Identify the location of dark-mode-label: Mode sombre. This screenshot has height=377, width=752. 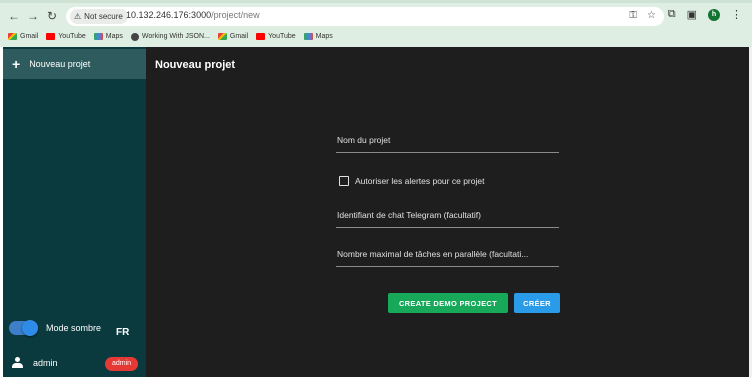
(74, 328).